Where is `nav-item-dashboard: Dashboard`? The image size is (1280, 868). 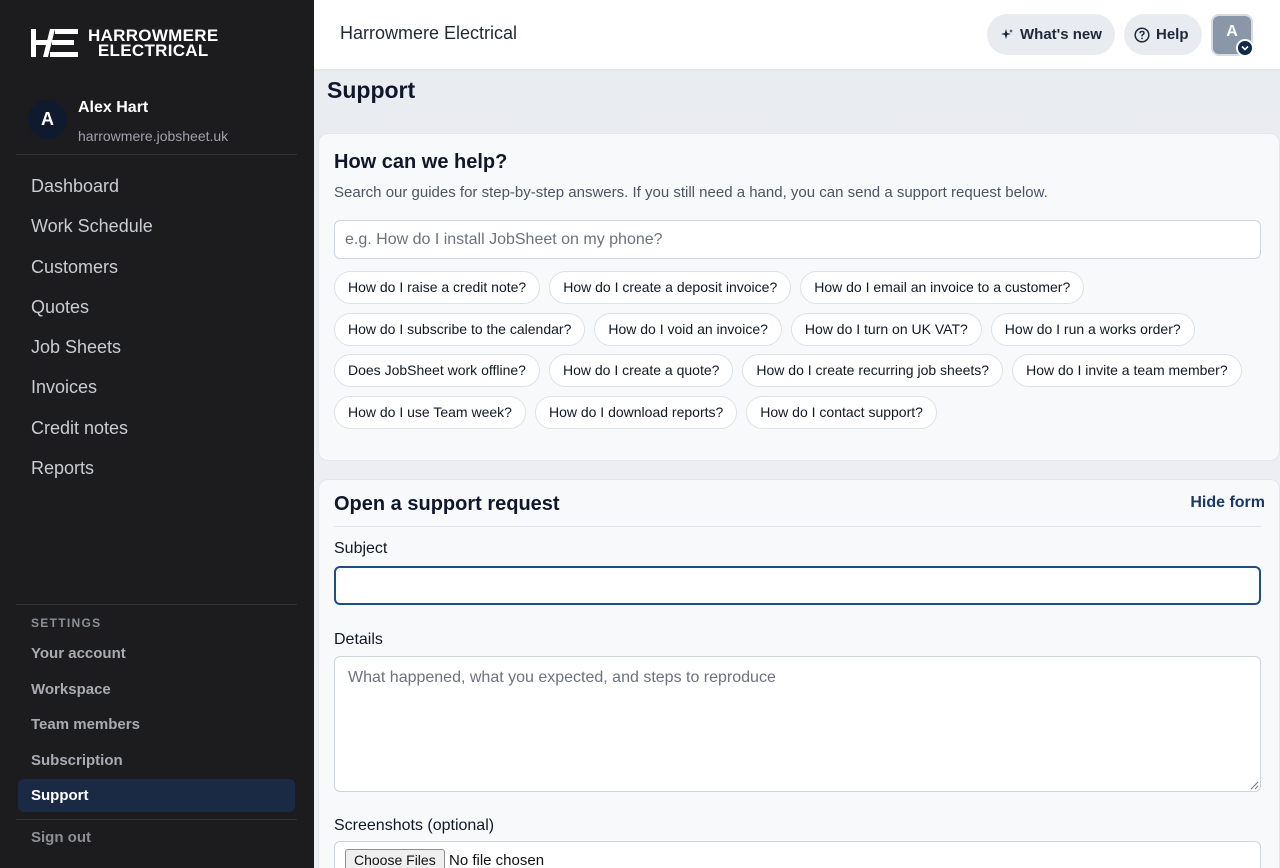 nav-item-dashboard: Dashboard is located at coordinates (92, 186).